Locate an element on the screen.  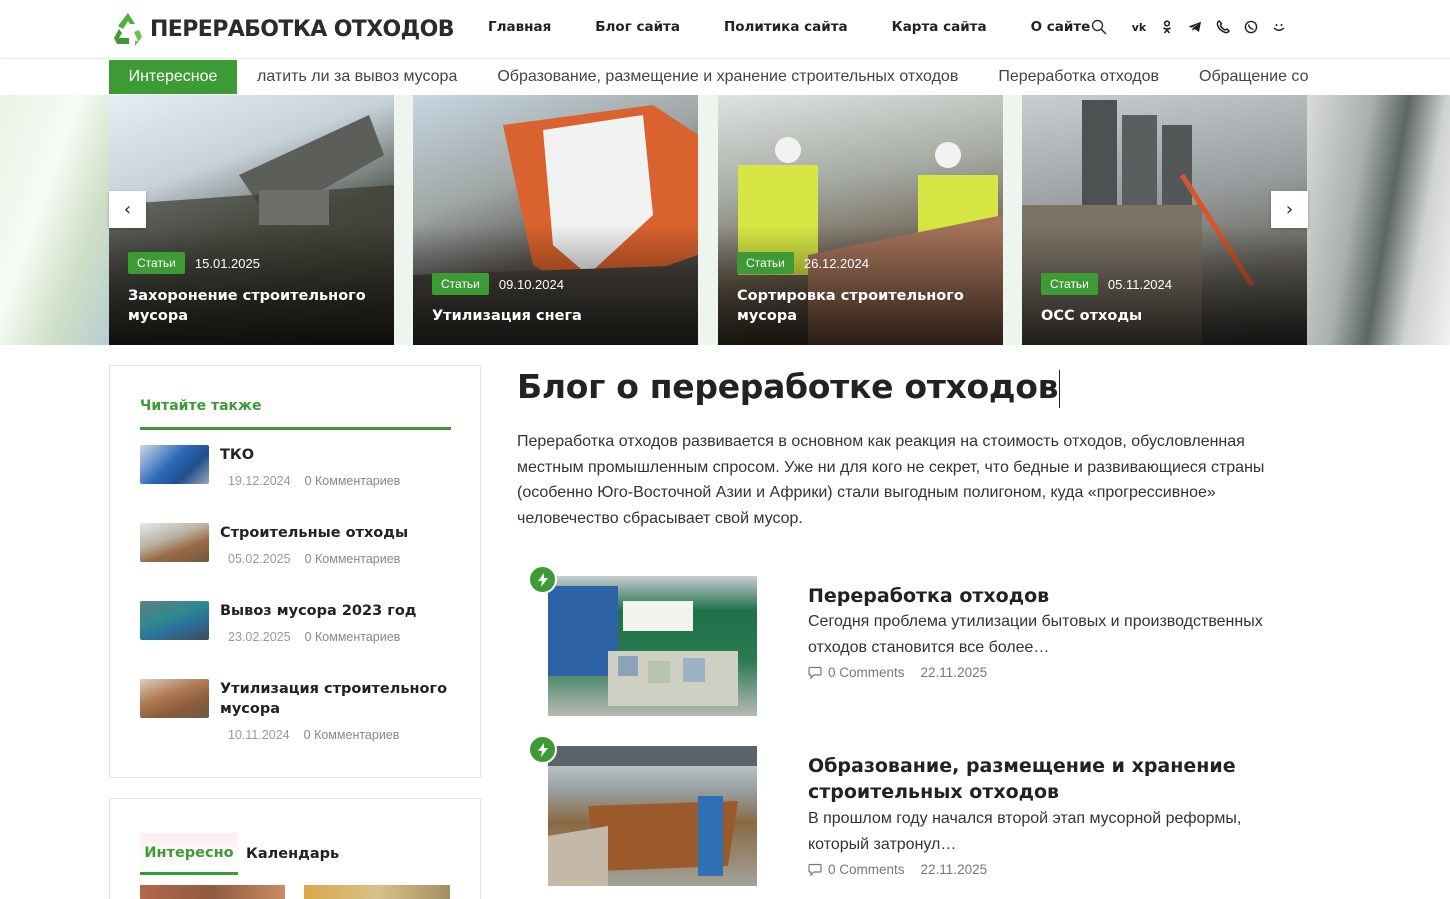
slide-card: Статьи 05.11.2024 ОСС отходы is located at coordinates (1164, 220).